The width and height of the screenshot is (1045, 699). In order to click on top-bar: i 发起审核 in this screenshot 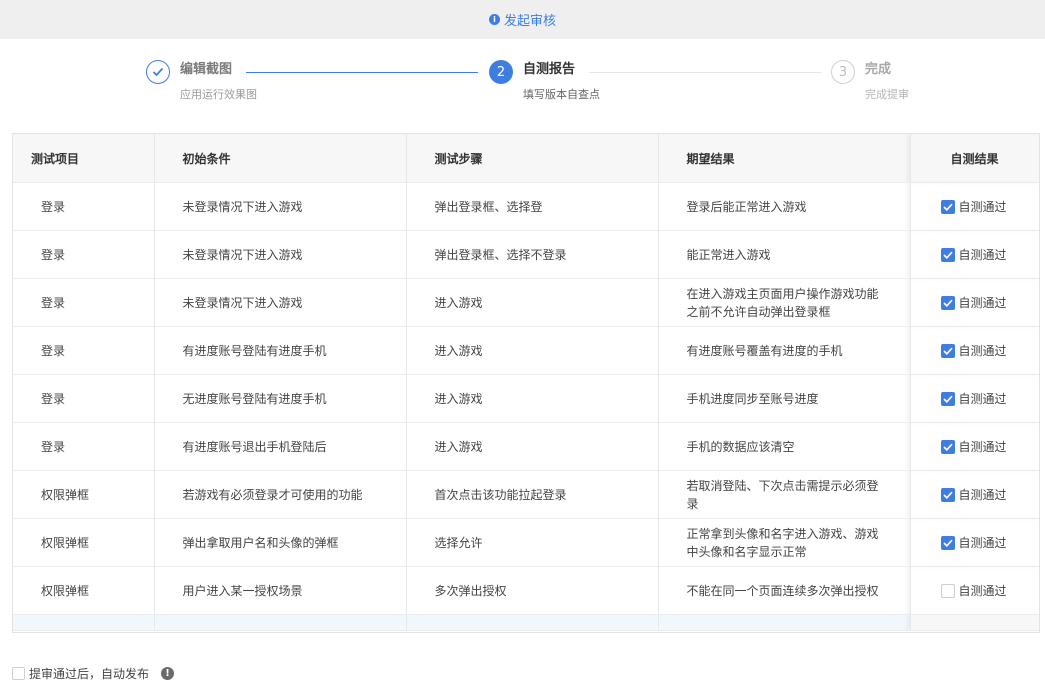, I will do `click(522, 19)`.